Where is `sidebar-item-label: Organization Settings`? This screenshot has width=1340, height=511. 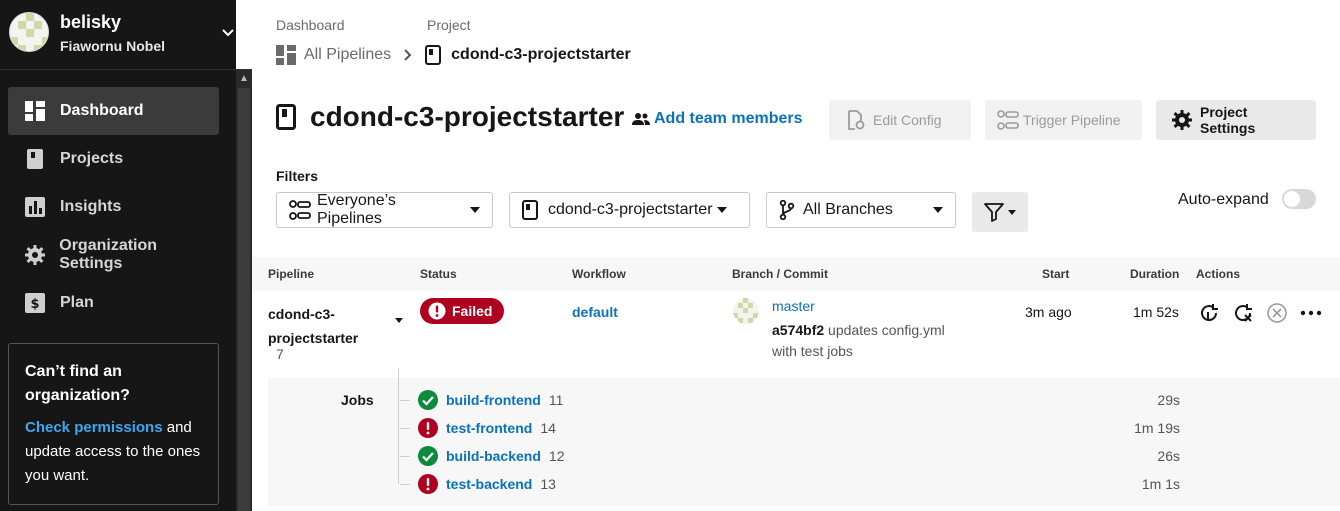
sidebar-item-label: Organization Settings is located at coordinates (108, 254).